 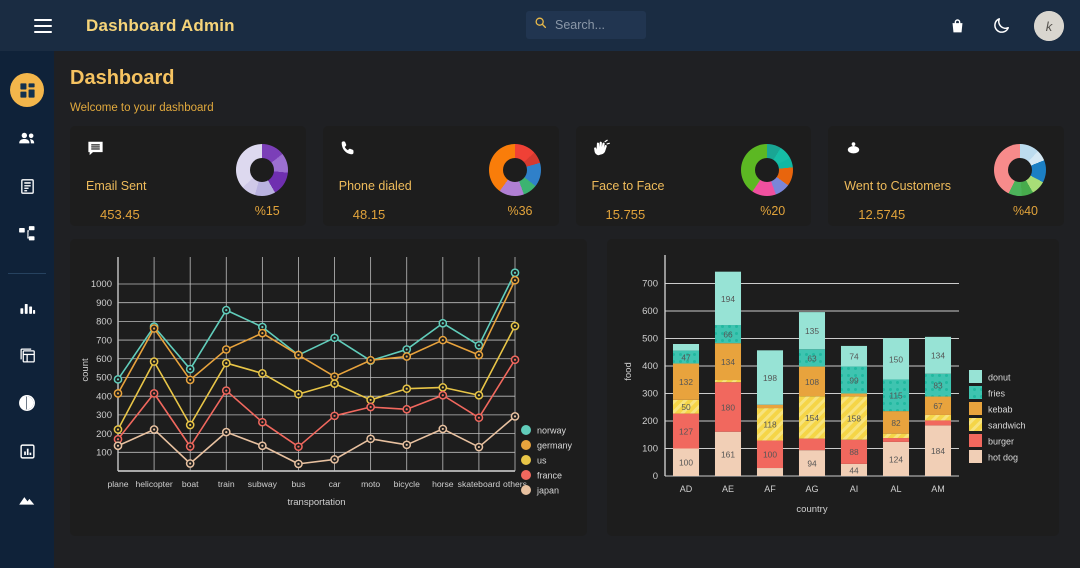 I want to click on svg-text: plane, so click(x=117, y=484).